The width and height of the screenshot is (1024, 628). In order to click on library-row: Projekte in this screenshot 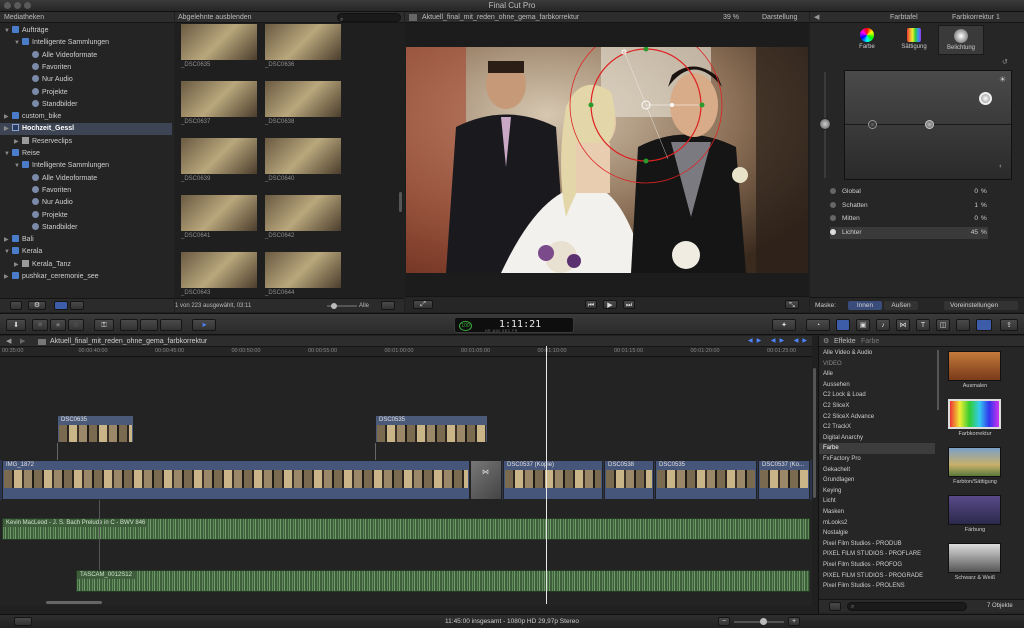, I will do `click(86, 93)`.